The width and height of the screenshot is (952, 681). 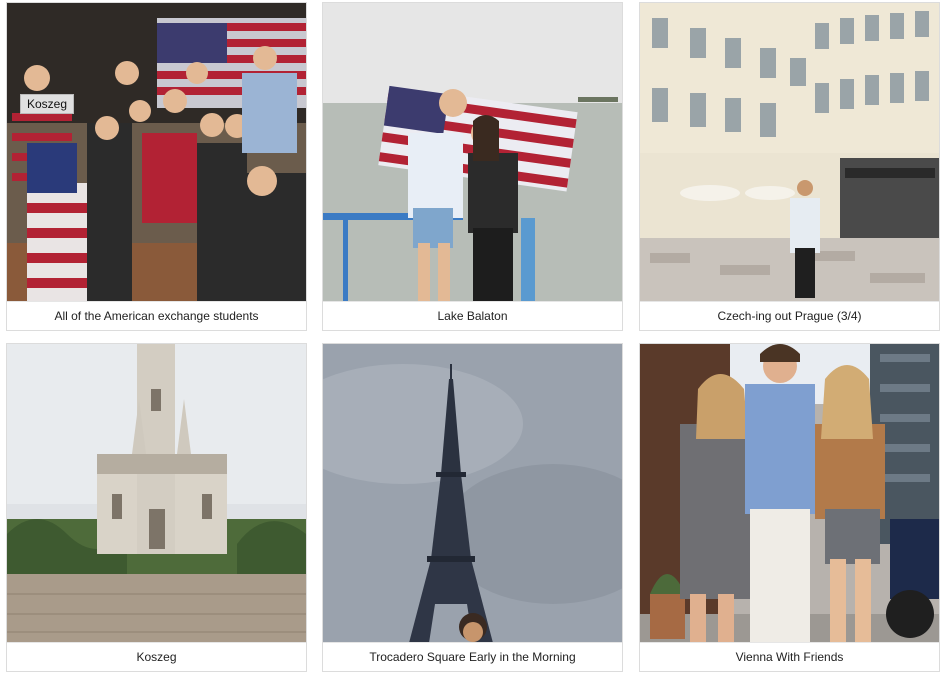 I want to click on photo-caption: Czech-ing out Prague (3/4), so click(x=789, y=315).